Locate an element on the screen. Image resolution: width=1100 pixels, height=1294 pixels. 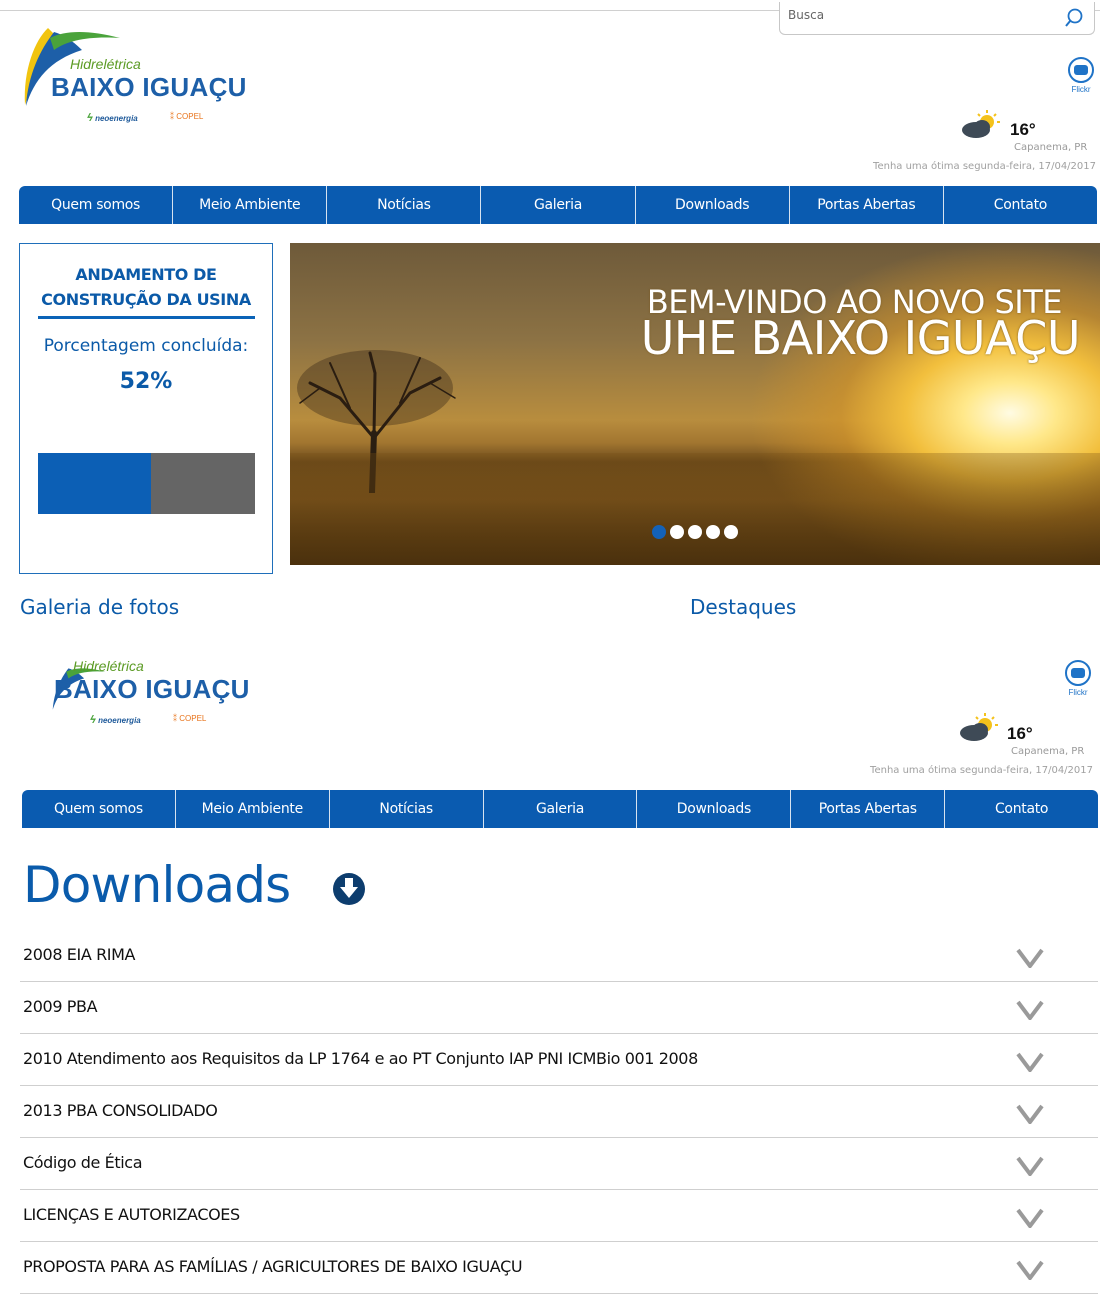
download-item: 2013 PBA CONSOLIDADO is located at coordinates (559, 1112).